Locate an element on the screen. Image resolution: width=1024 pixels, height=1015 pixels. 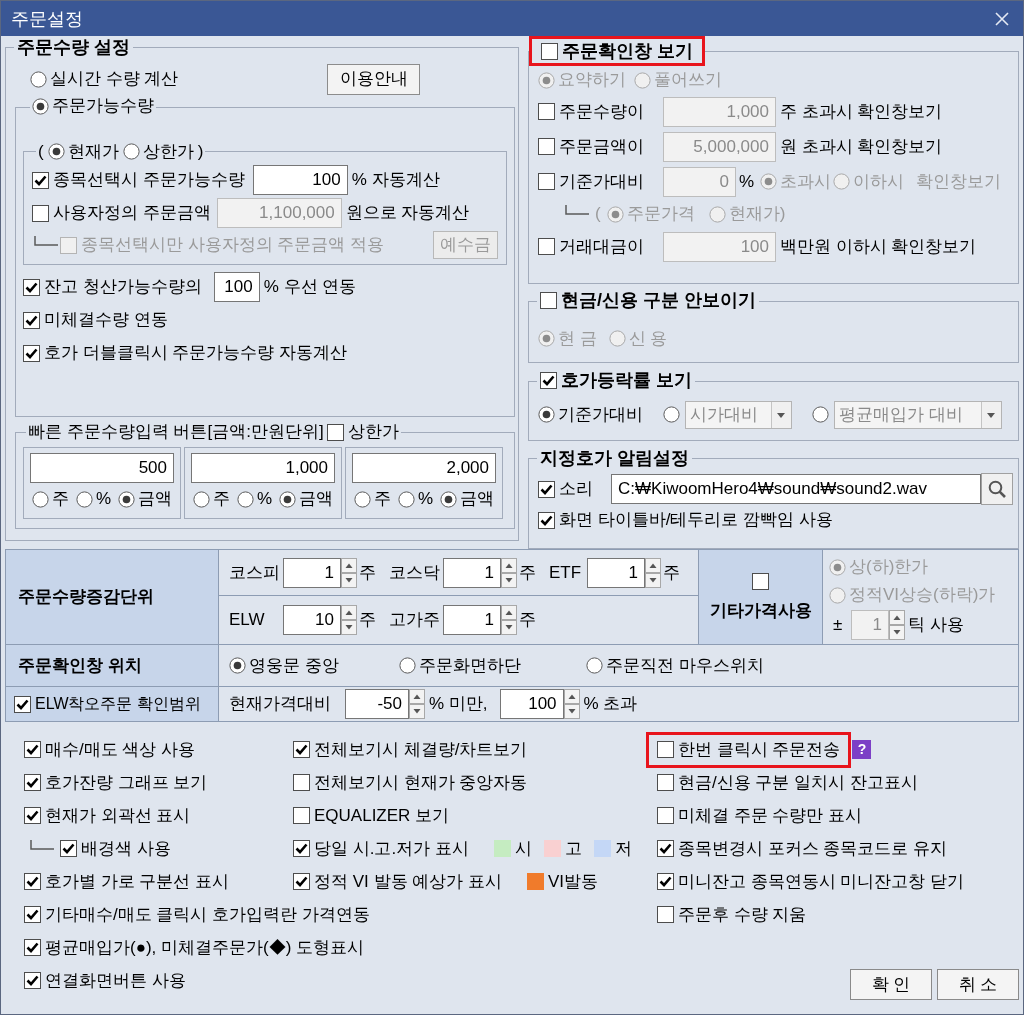
number-field: -50 is located at coordinates (377, 704).